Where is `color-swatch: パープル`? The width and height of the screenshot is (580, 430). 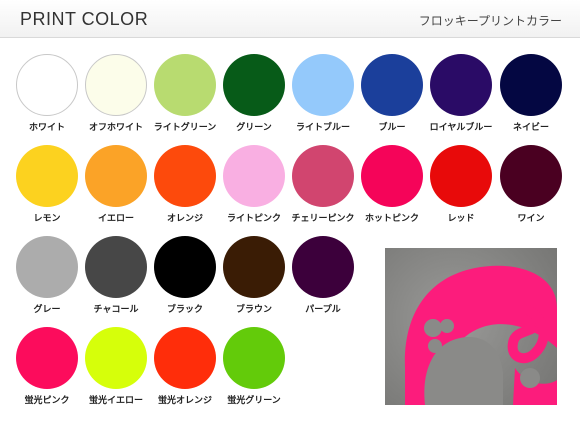 color-swatch: パープル is located at coordinates (323, 278).